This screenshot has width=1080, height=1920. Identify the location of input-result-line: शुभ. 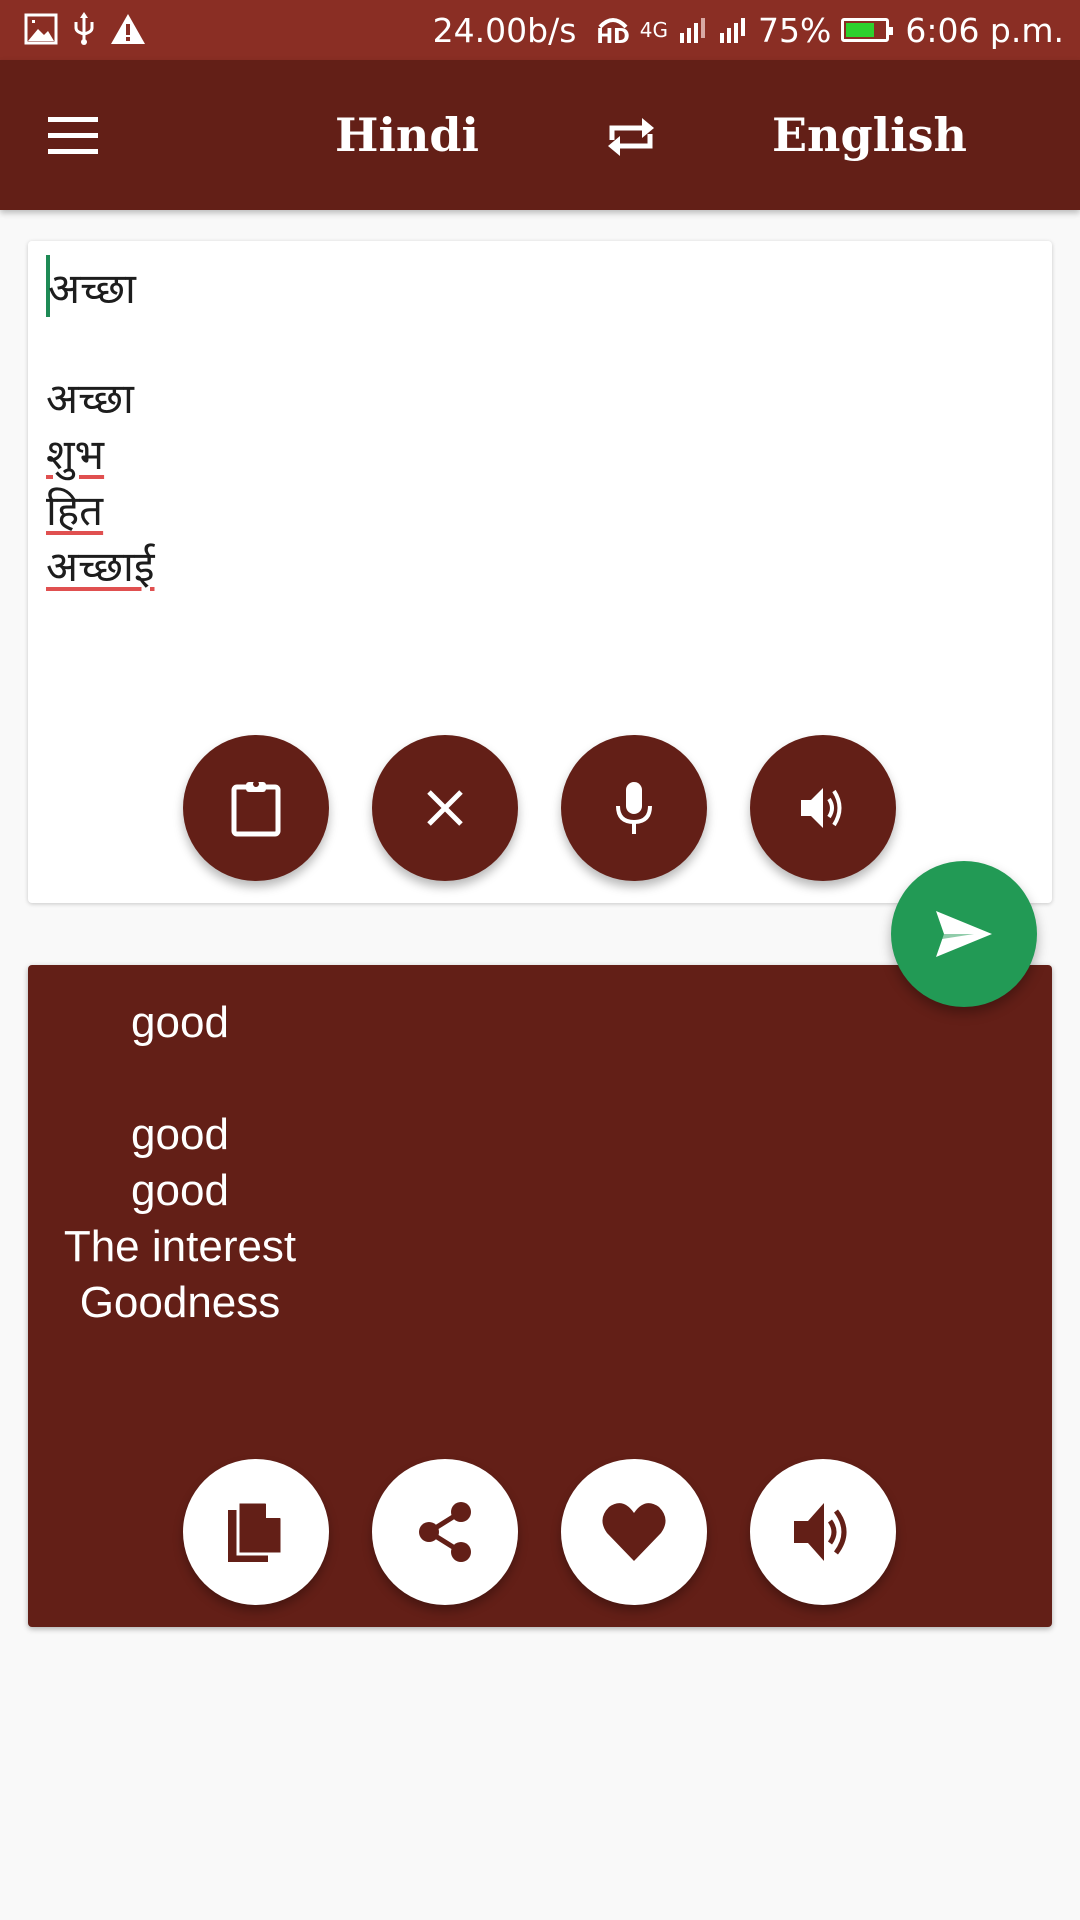
(75, 454).